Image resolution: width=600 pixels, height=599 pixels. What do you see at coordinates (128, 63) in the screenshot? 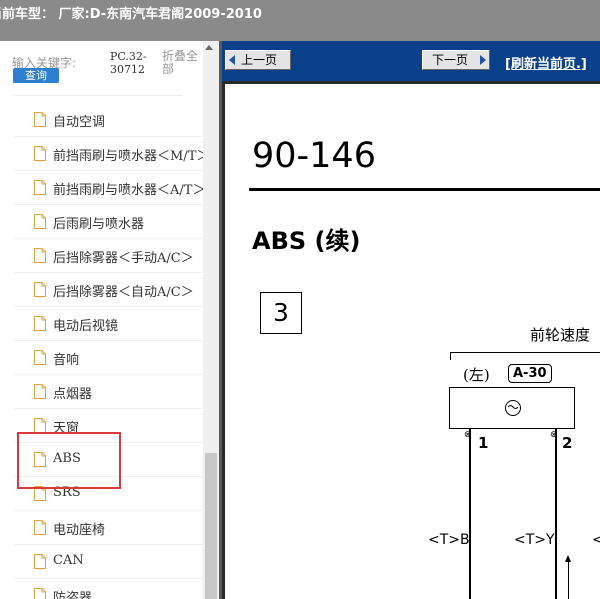
I see `pc-code: PC.32-30712` at bounding box center [128, 63].